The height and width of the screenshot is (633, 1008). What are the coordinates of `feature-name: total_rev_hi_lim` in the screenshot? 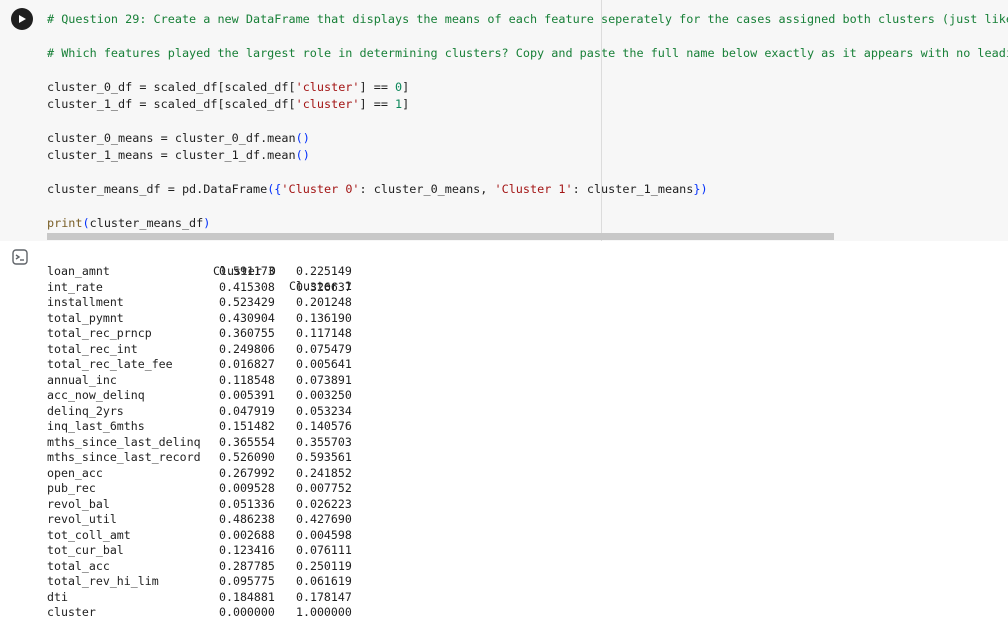 It's located at (103, 581).